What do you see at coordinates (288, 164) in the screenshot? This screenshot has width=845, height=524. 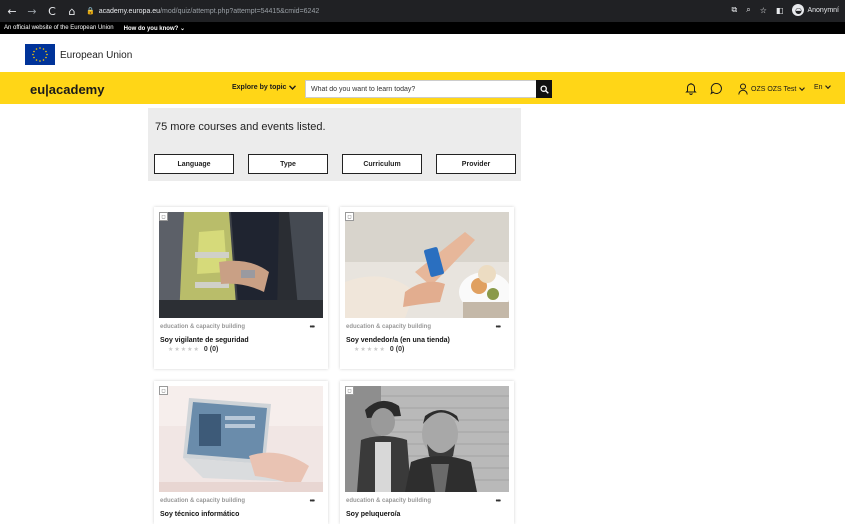 I see `filter-type-button: Type` at bounding box center [288, 164].